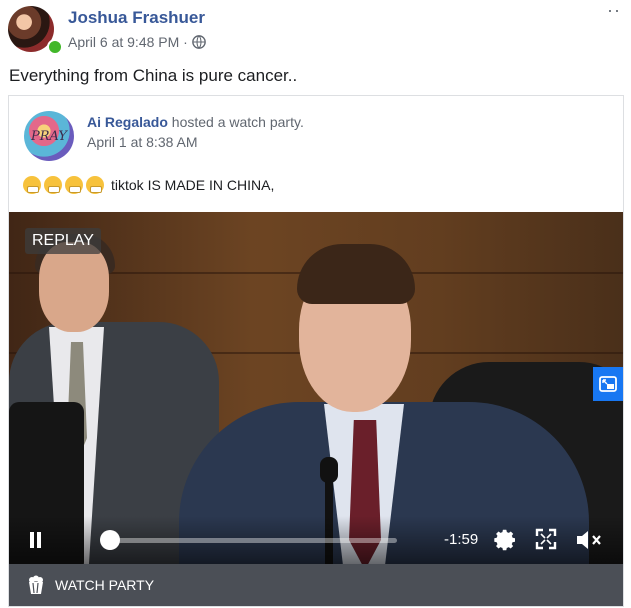 This screenshot has width=631, height=608. Describe the element at coordinates (329, 470) in the screenshot. I see `microphone` at that location.